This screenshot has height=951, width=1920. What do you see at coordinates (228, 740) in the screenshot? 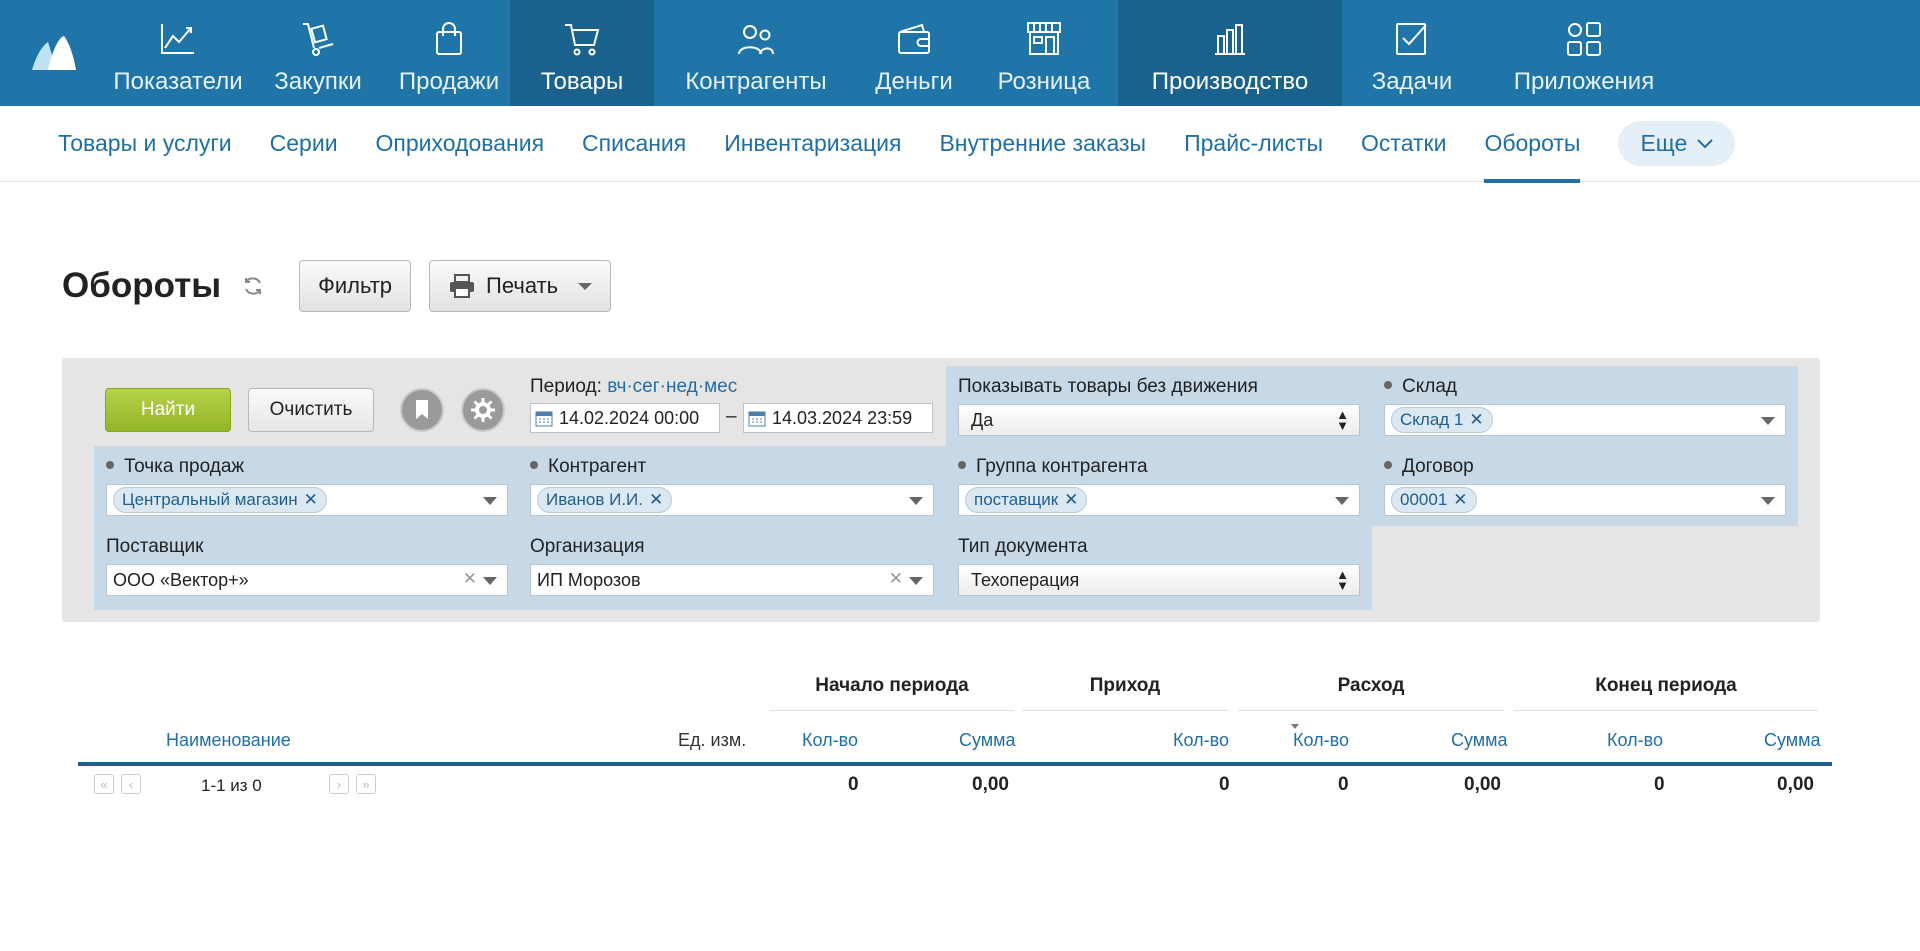
I see `column-name: Наименование` at bounding box center [228, 740].